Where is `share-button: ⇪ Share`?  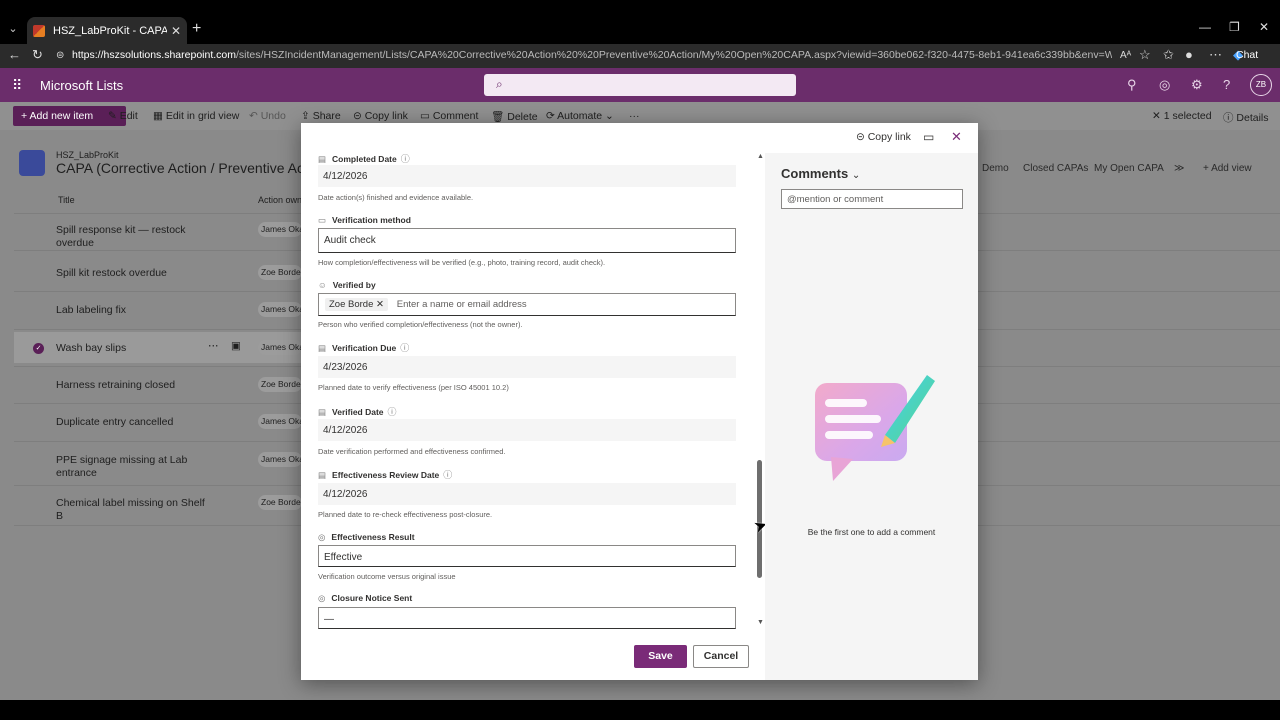
share-button: ⇪ Share is located at coordinates (321, 116).